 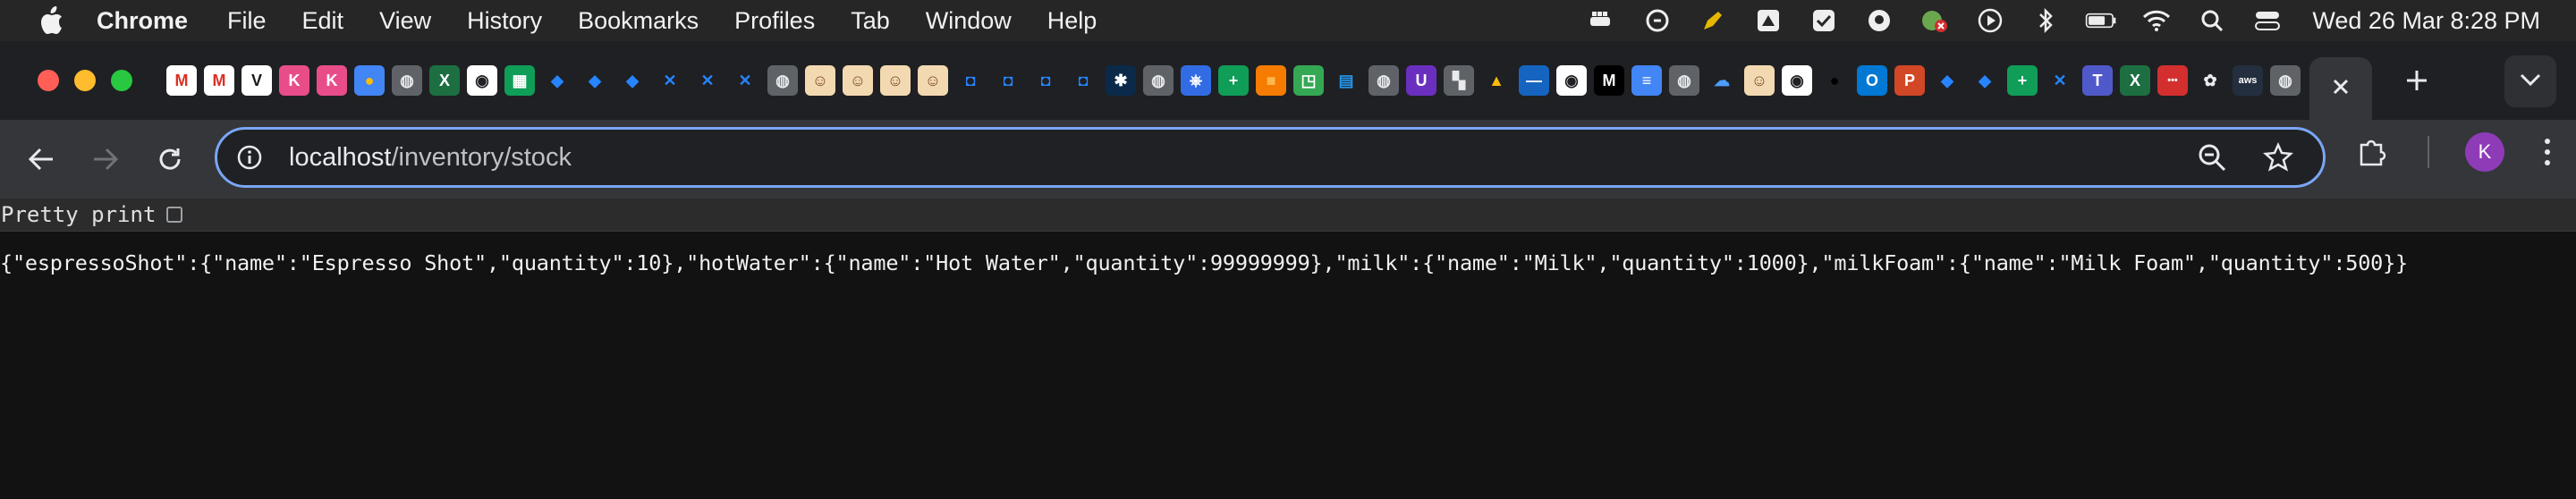 I want to click on gray-icon: ▚, so click(x=1459, y=80).